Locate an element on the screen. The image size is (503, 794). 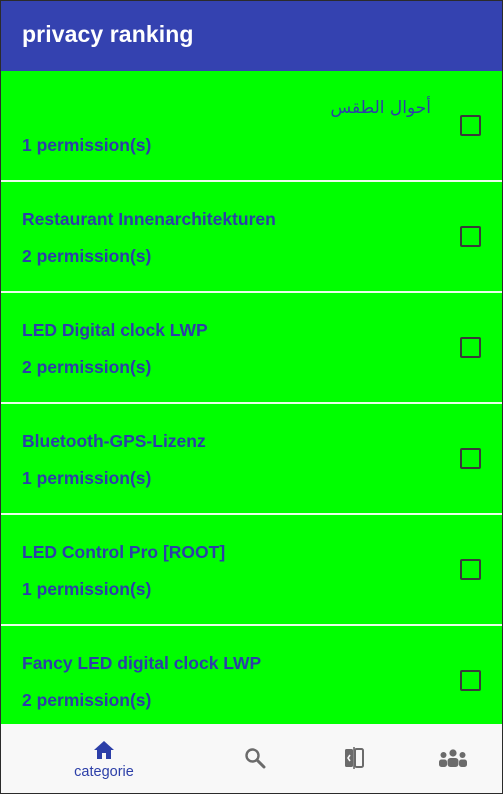
home-icon is located at coordinates (104, 750).